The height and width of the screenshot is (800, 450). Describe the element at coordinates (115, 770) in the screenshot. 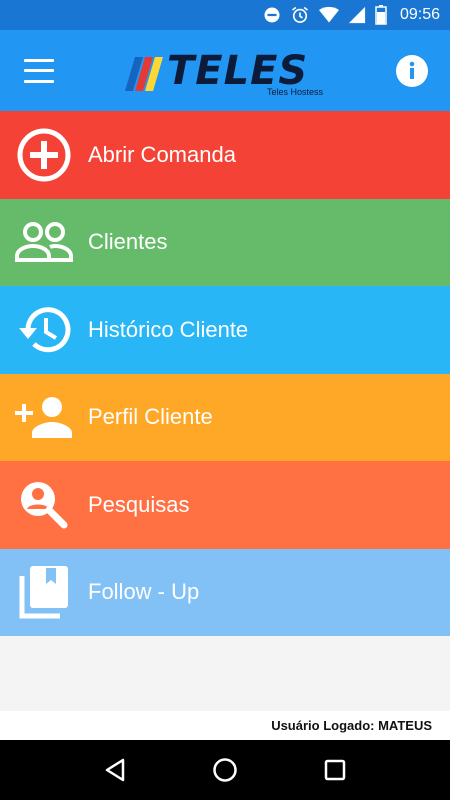

I see `back-icon` at that location.